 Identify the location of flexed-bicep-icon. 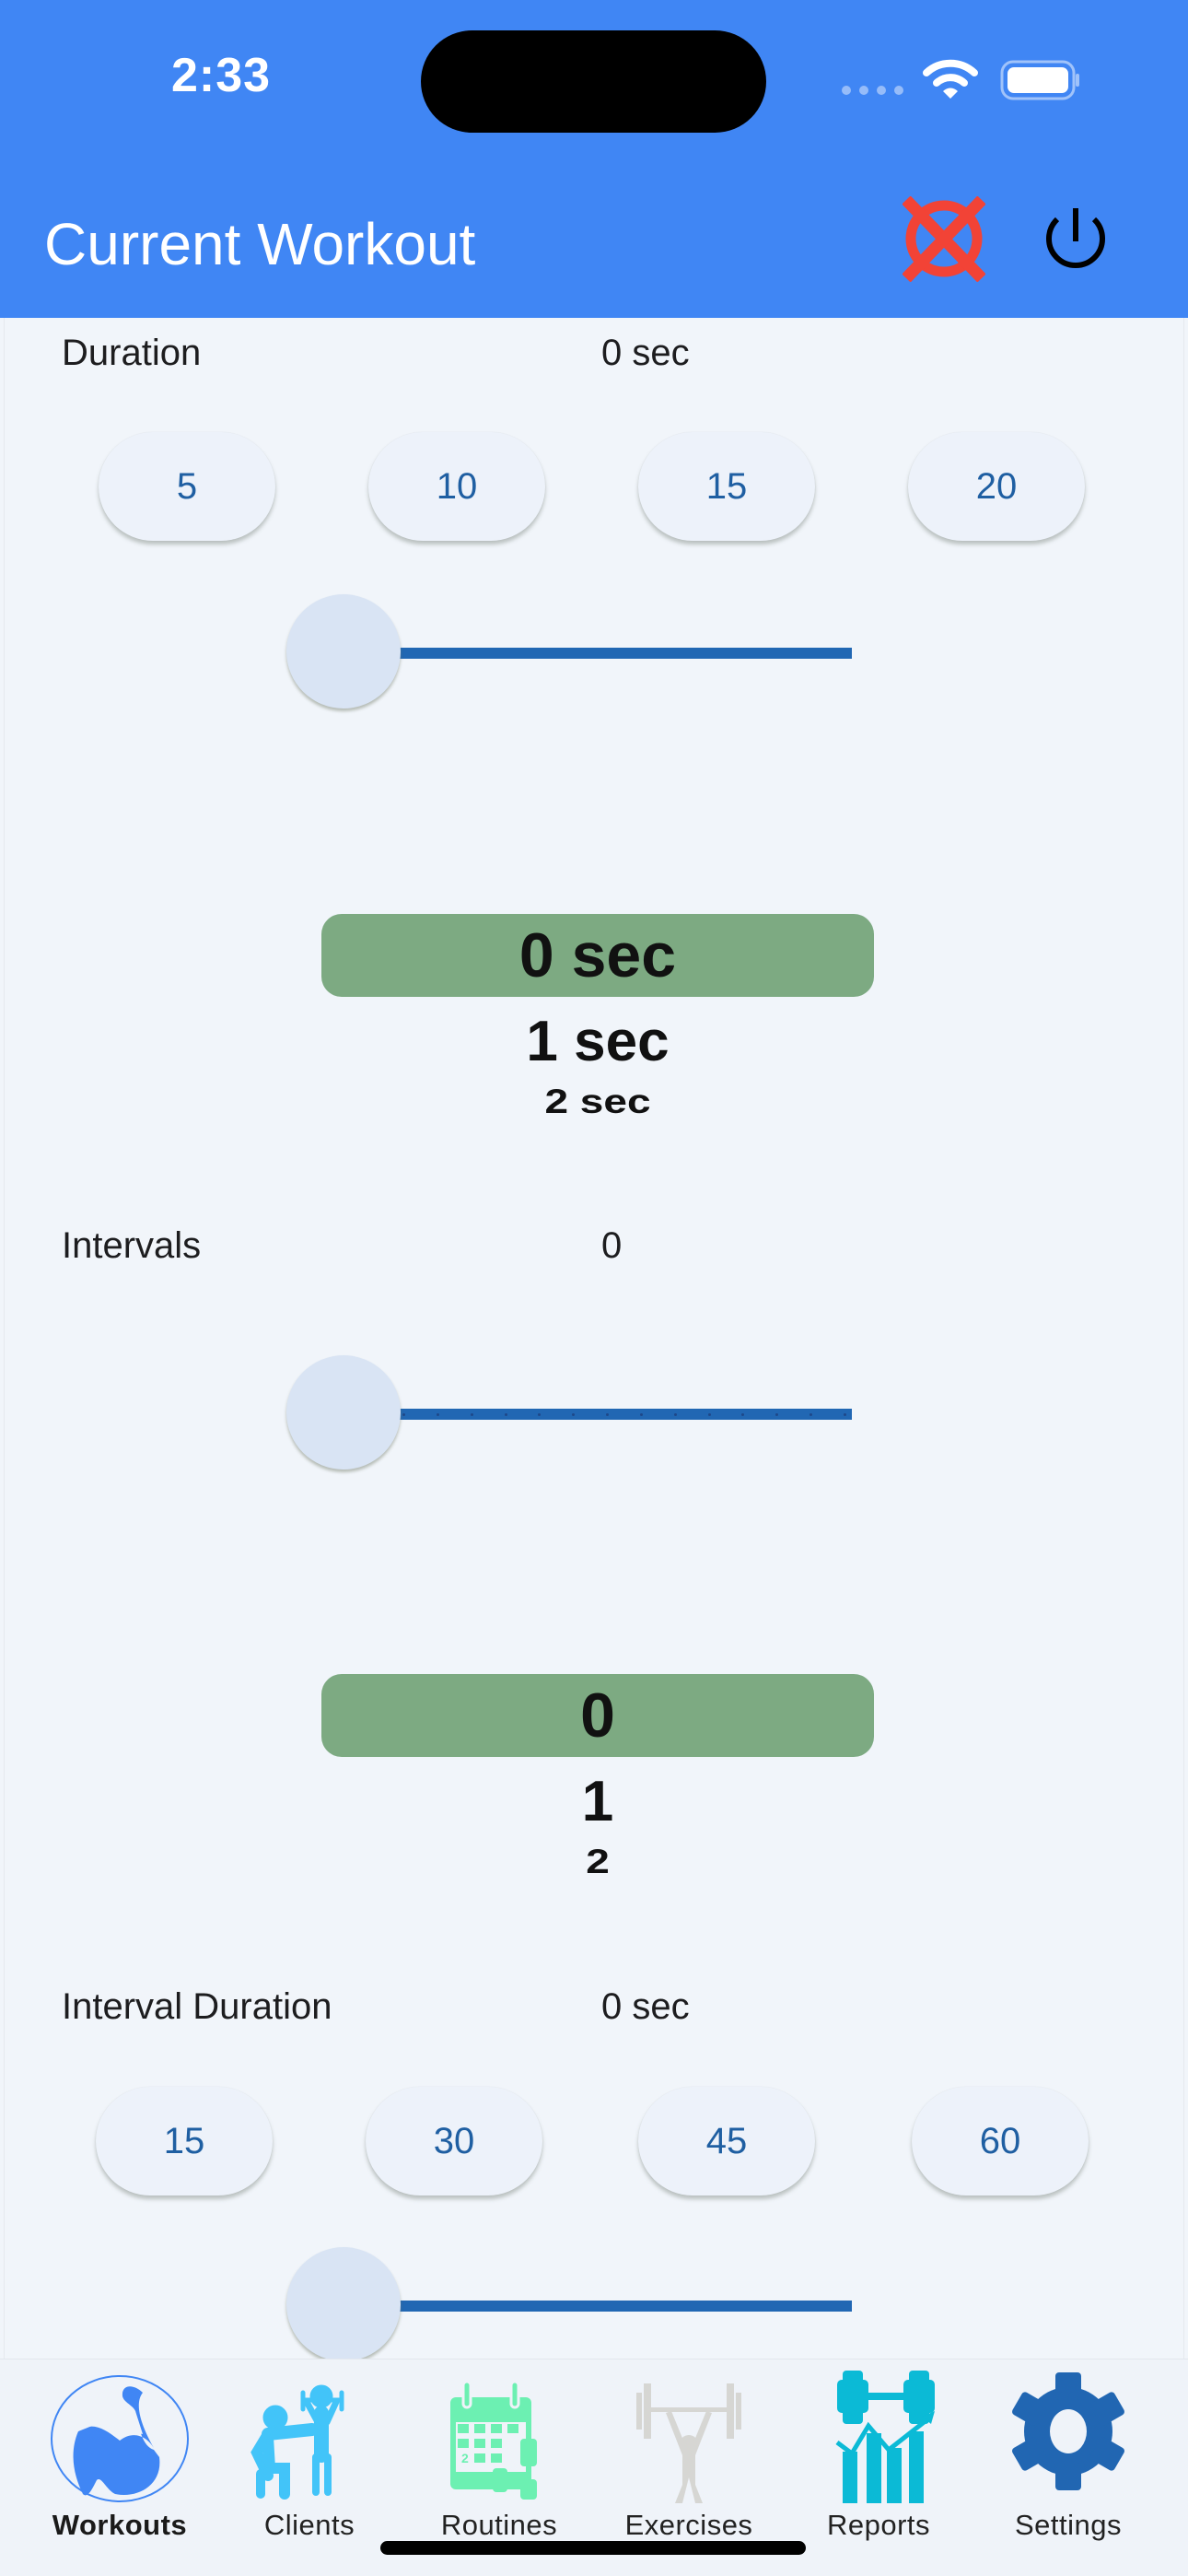
(120, 2434).